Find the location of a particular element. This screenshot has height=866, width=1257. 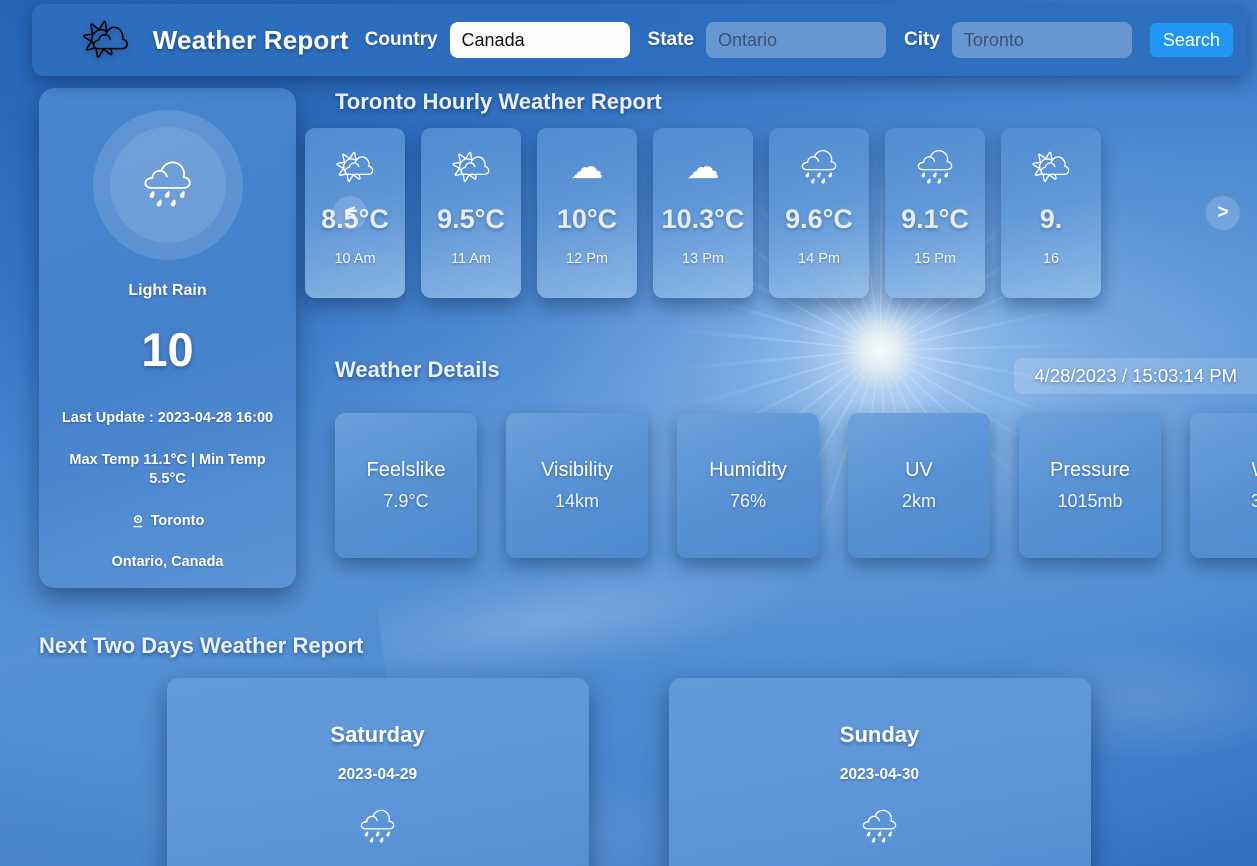

city-label: City is located at coordinates (922, 39).